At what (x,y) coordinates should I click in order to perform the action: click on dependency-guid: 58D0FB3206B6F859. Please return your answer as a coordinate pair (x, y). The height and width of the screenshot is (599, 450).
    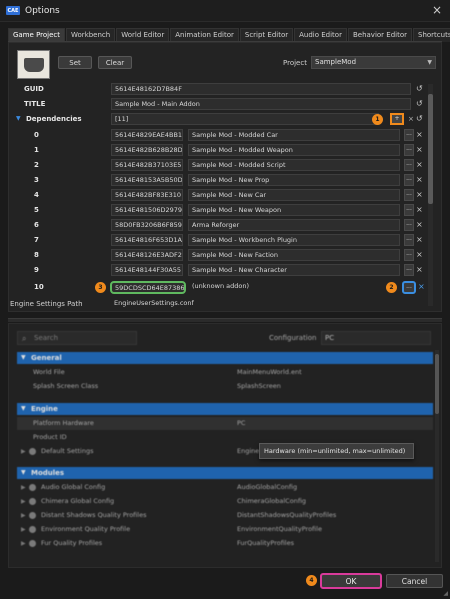
    Looking at the image, I should click on (147, 225).